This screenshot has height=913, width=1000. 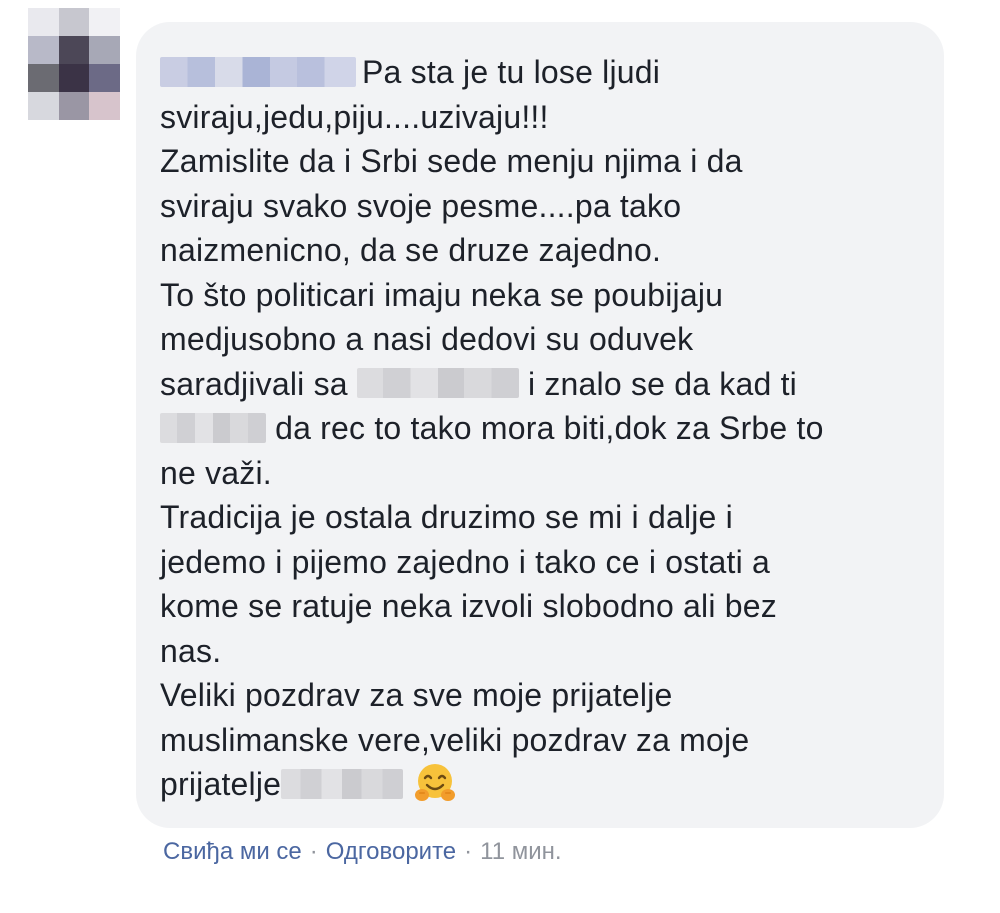 What do you see at coordinates (520, 851) in the screenshot?
I see `timestamp: 11 мин.` at bounding box center [520, 851].